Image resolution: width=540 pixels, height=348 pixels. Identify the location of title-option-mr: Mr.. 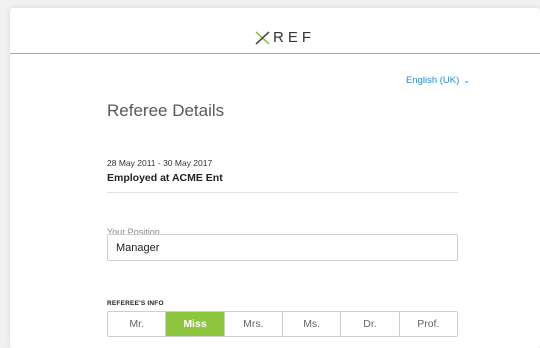
(137, 324).